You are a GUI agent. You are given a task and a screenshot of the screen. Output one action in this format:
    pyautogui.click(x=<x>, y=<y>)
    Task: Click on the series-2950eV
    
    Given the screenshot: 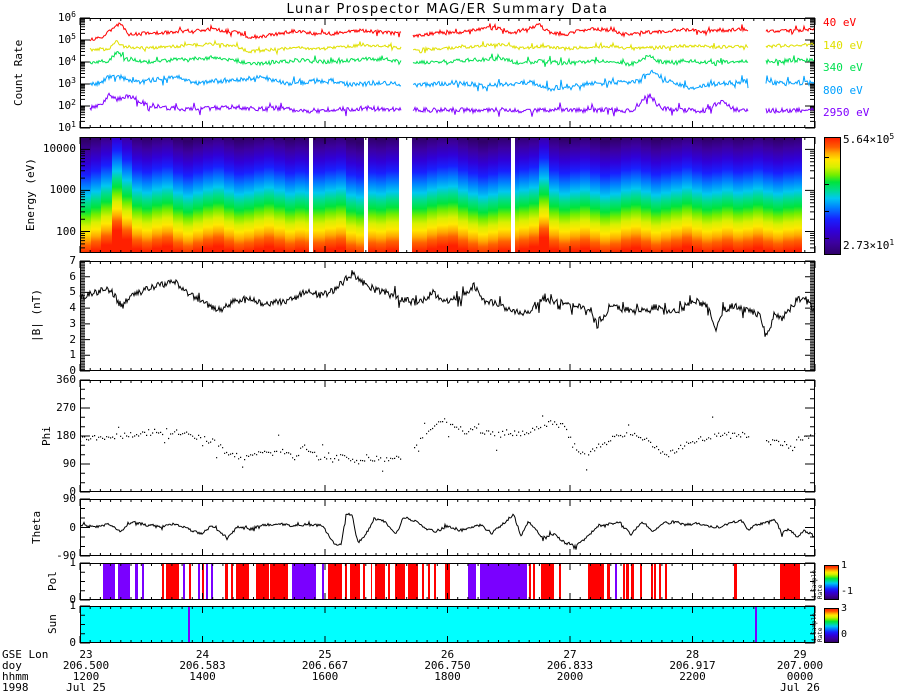 What is the action you would take?
    pyautogui.click(x=452, y=104)
    